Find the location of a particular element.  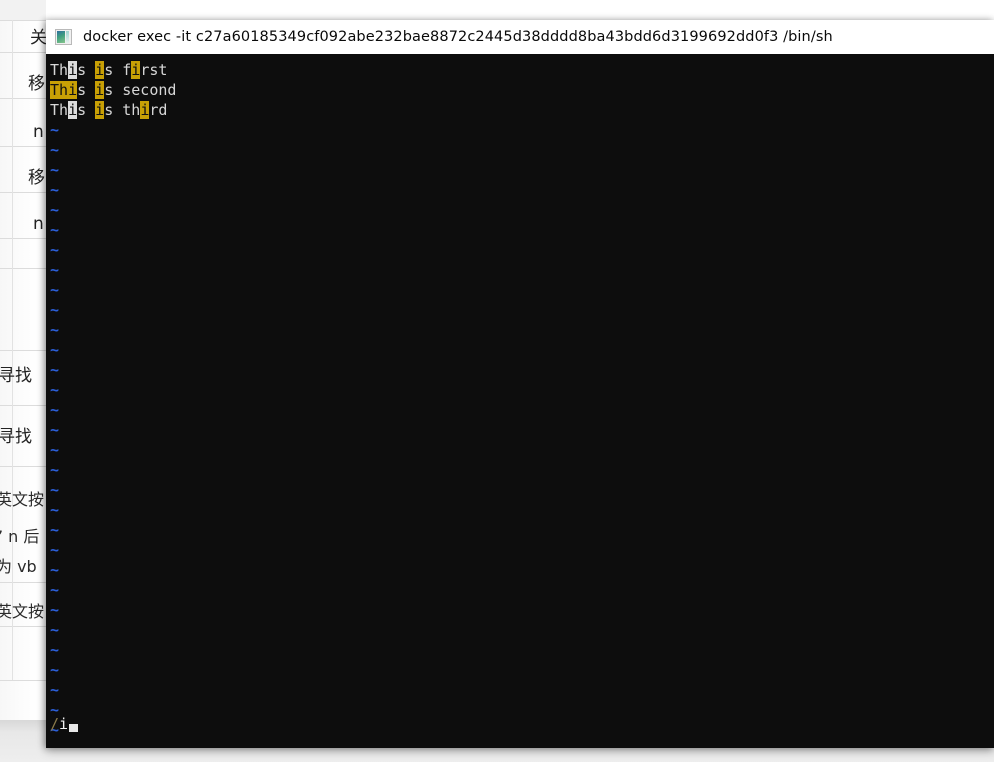

text-cursor is located at coordinates (74, 728).